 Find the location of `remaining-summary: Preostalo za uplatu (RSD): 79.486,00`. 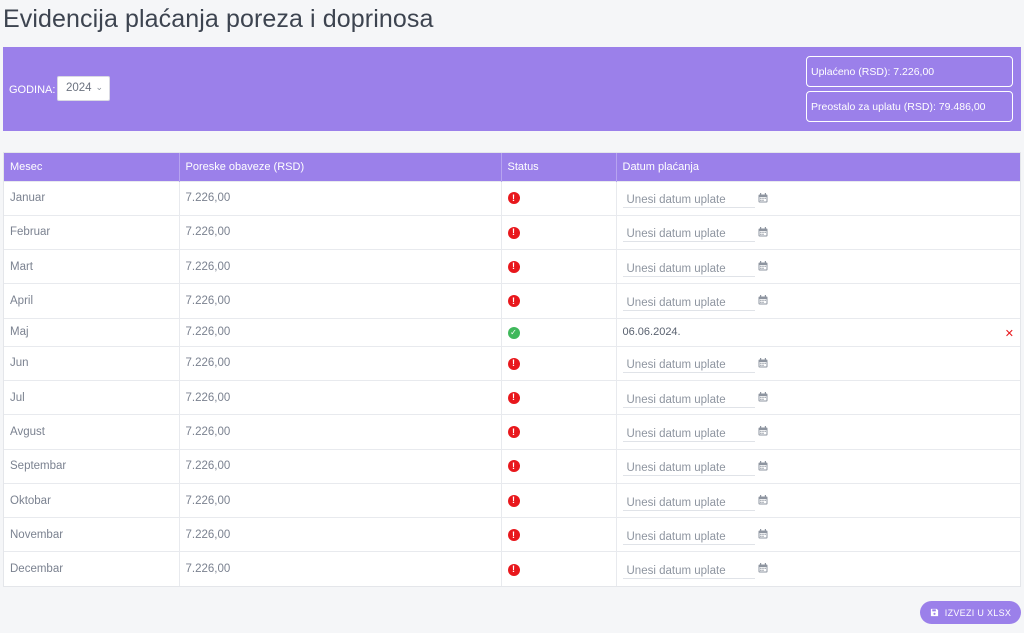

remaining-summary: Preostalo za uplatu (RSD): 79.486,00 is located at coordinates (909, 106).